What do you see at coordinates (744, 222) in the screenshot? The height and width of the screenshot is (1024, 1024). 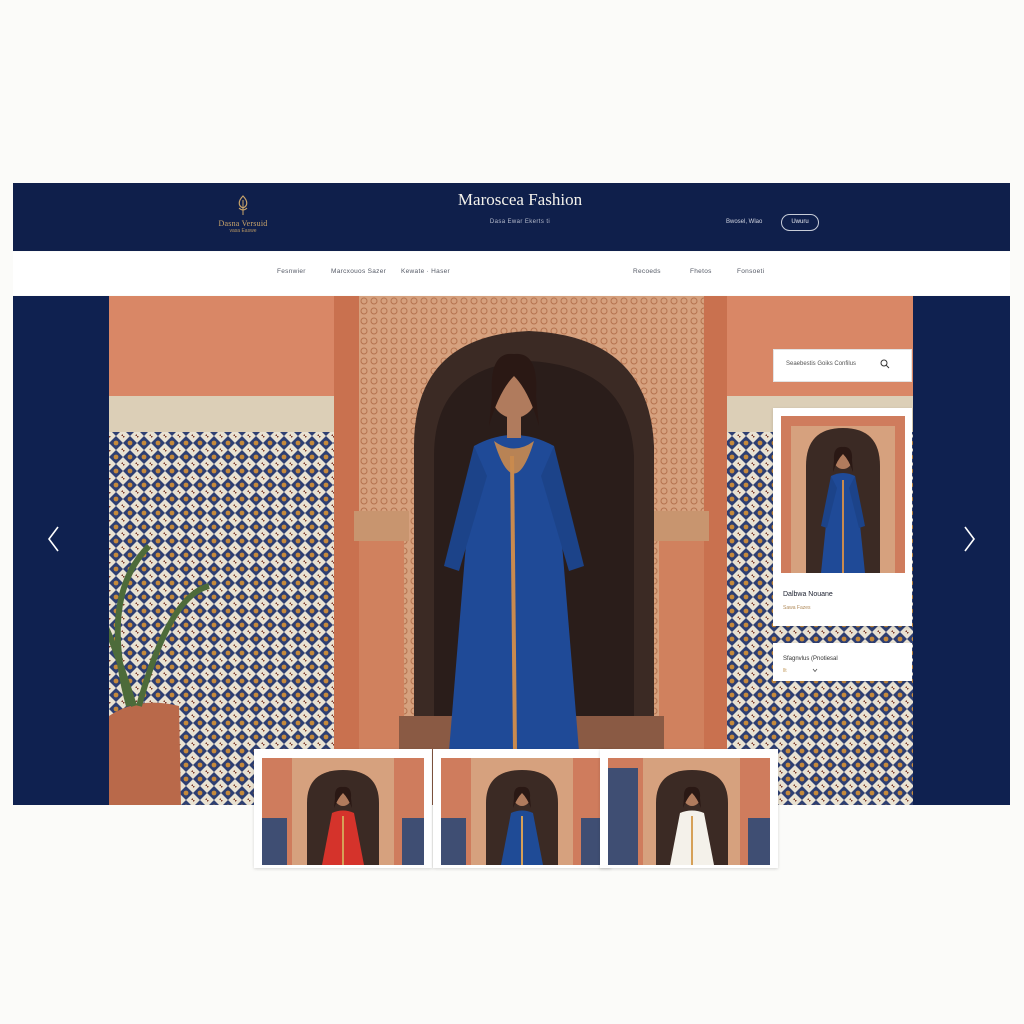 I see `header-link: Bwosel, Wlao` at bounding box center [744, 222].